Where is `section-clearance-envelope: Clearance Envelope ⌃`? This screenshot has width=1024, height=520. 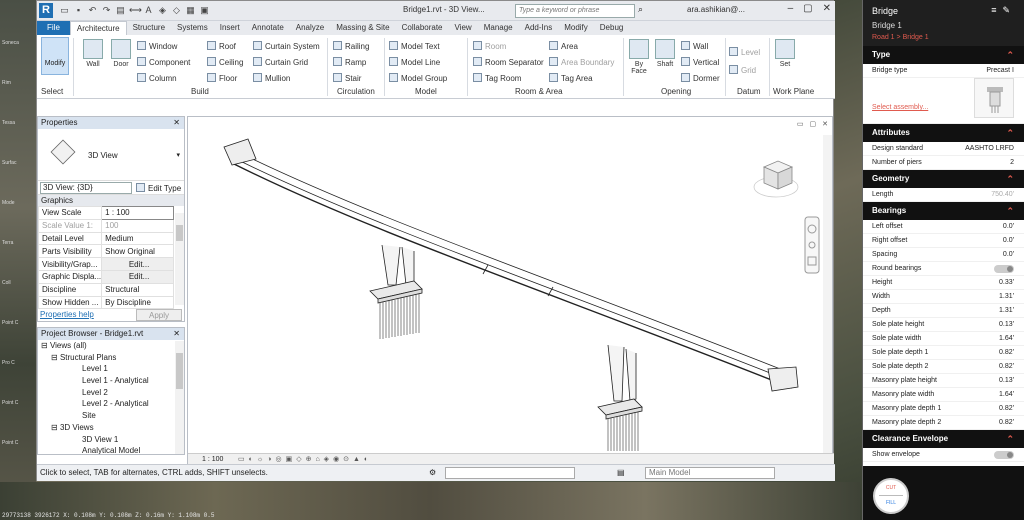 section-clearance-envelope: Clearance Envelope ⌃ is located at coordinates (943, 439).